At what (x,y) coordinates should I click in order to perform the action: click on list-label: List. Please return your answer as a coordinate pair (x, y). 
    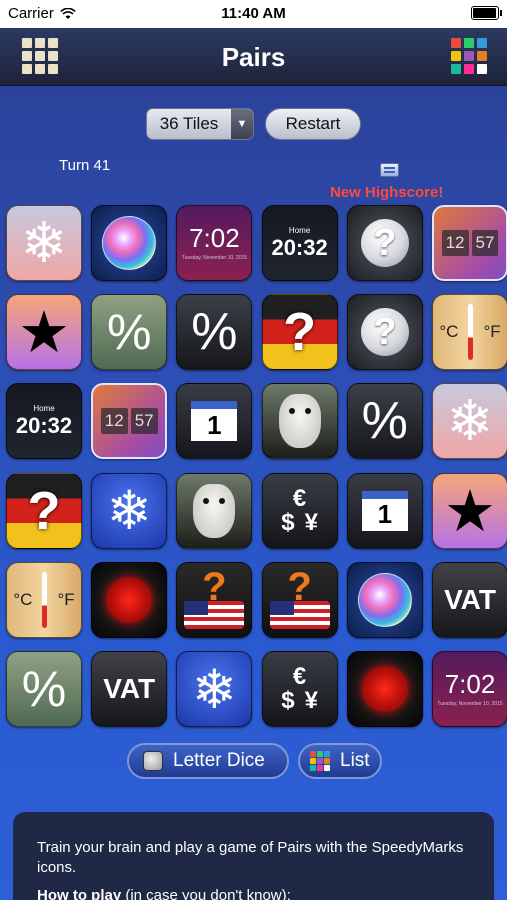
    Looking at the image, I should click on (355, 760).